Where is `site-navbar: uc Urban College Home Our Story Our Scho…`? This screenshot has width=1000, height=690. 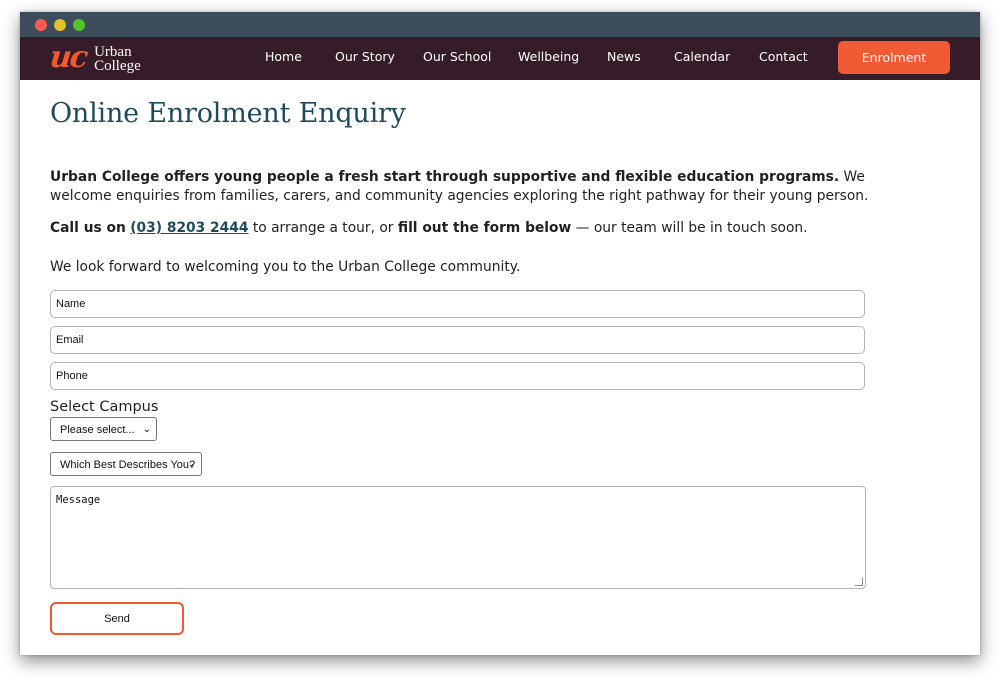 site-navbar: uc Urban College Home Our Story Our Scho… is located at coordinates (500, 58).